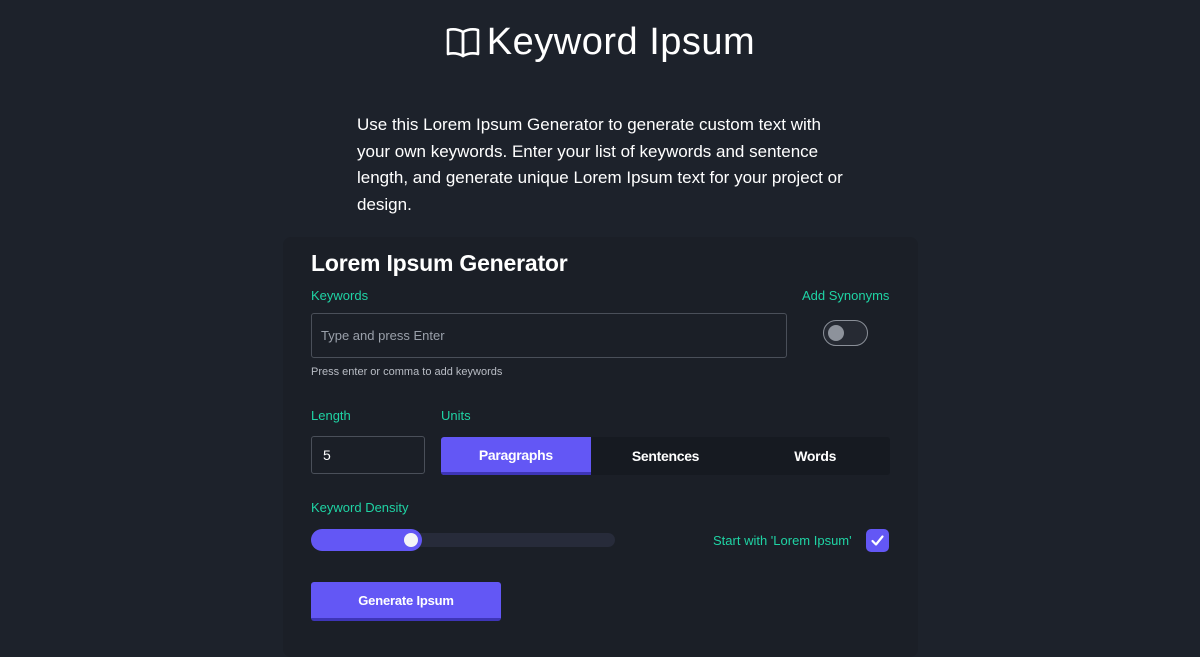 This screenshot has height=657, width=1200. I want to click on unit-words-button: Words, so click(815, 456).